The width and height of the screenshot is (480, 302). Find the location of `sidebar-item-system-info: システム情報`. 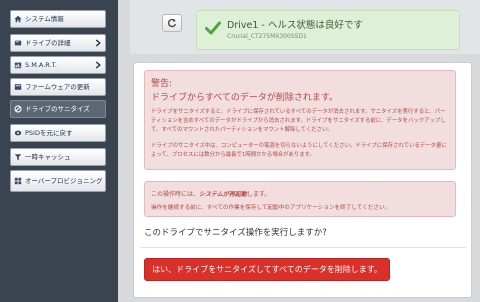

sidebar-item-system-info: システム情報 is located at coordinates (58, 19).